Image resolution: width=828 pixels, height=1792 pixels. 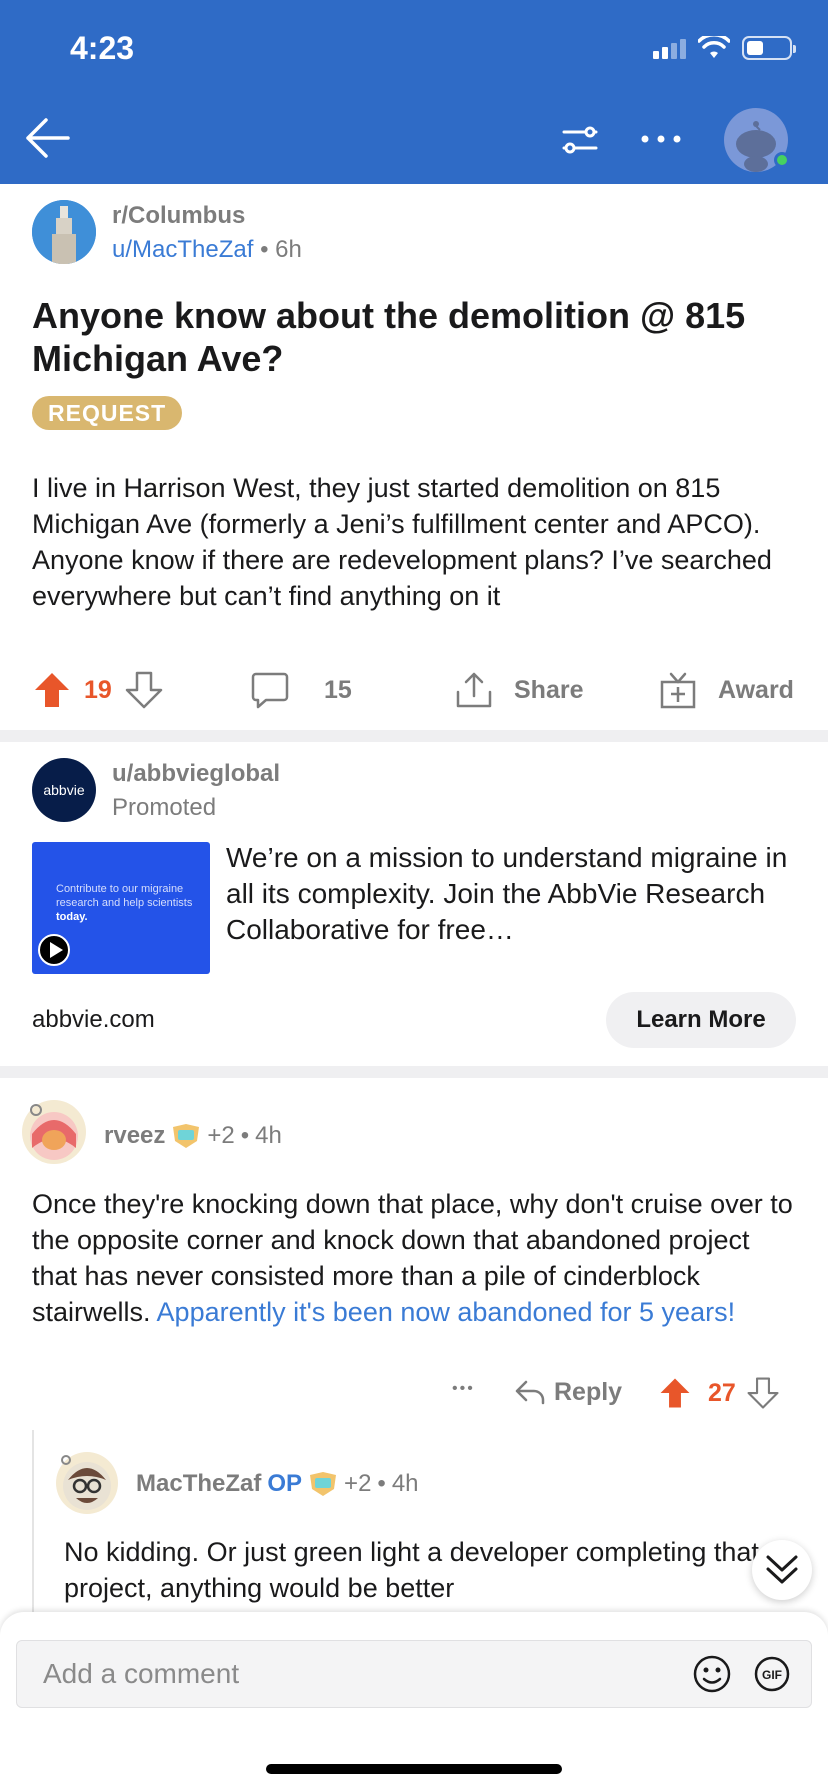 What do you see at coordinates (782, 160) in the screenshot?
I see `online-status-dot` at bounding box center [782, 160].